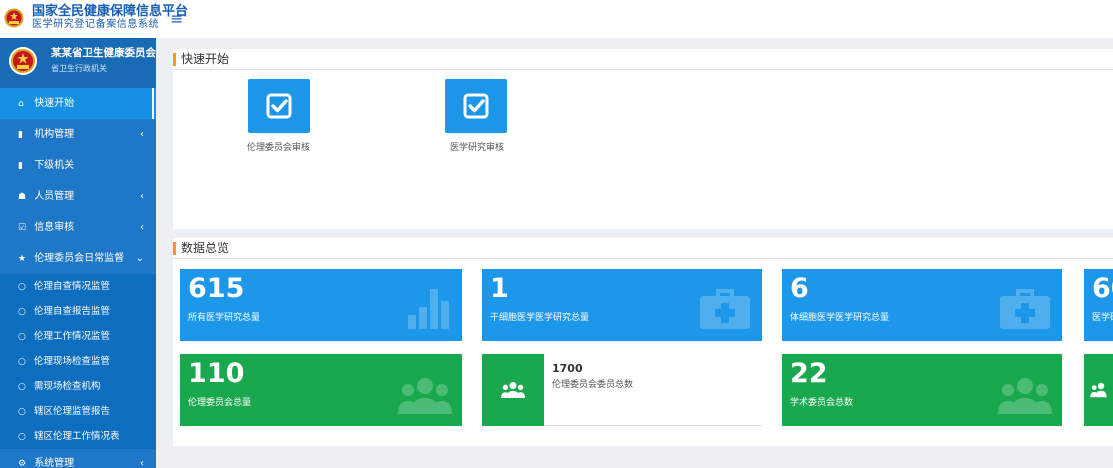 The image size is (1113, 468). I want to click on menu-toggle-icon: ≡, so click(176, 19).